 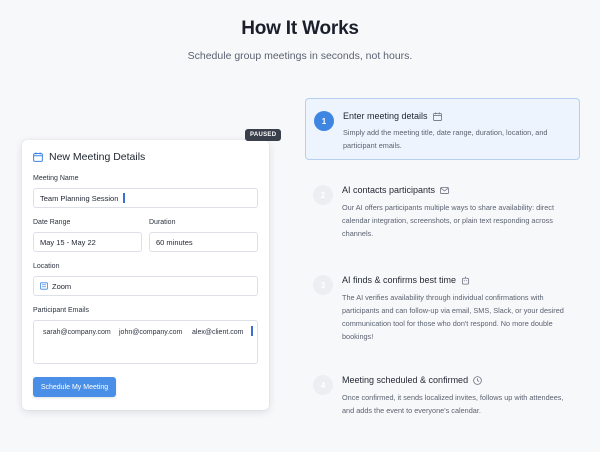 I want to click on card-header: New Meeting Details, so click(x=89, y=157).